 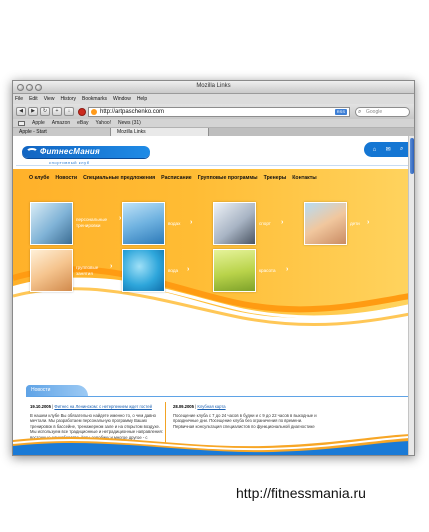 I want to click on address-text: http://artpaschenko.com, so click(x=132, y=111).